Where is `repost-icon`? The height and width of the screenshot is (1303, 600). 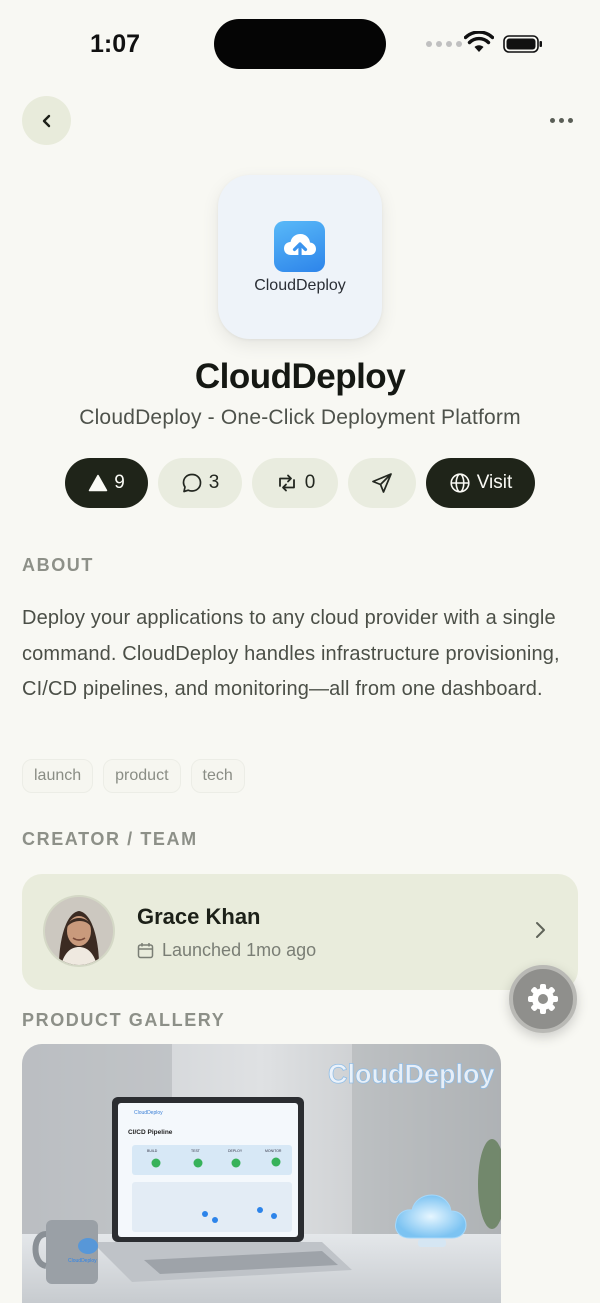
repost-icon is located at coordinates (286, 483).